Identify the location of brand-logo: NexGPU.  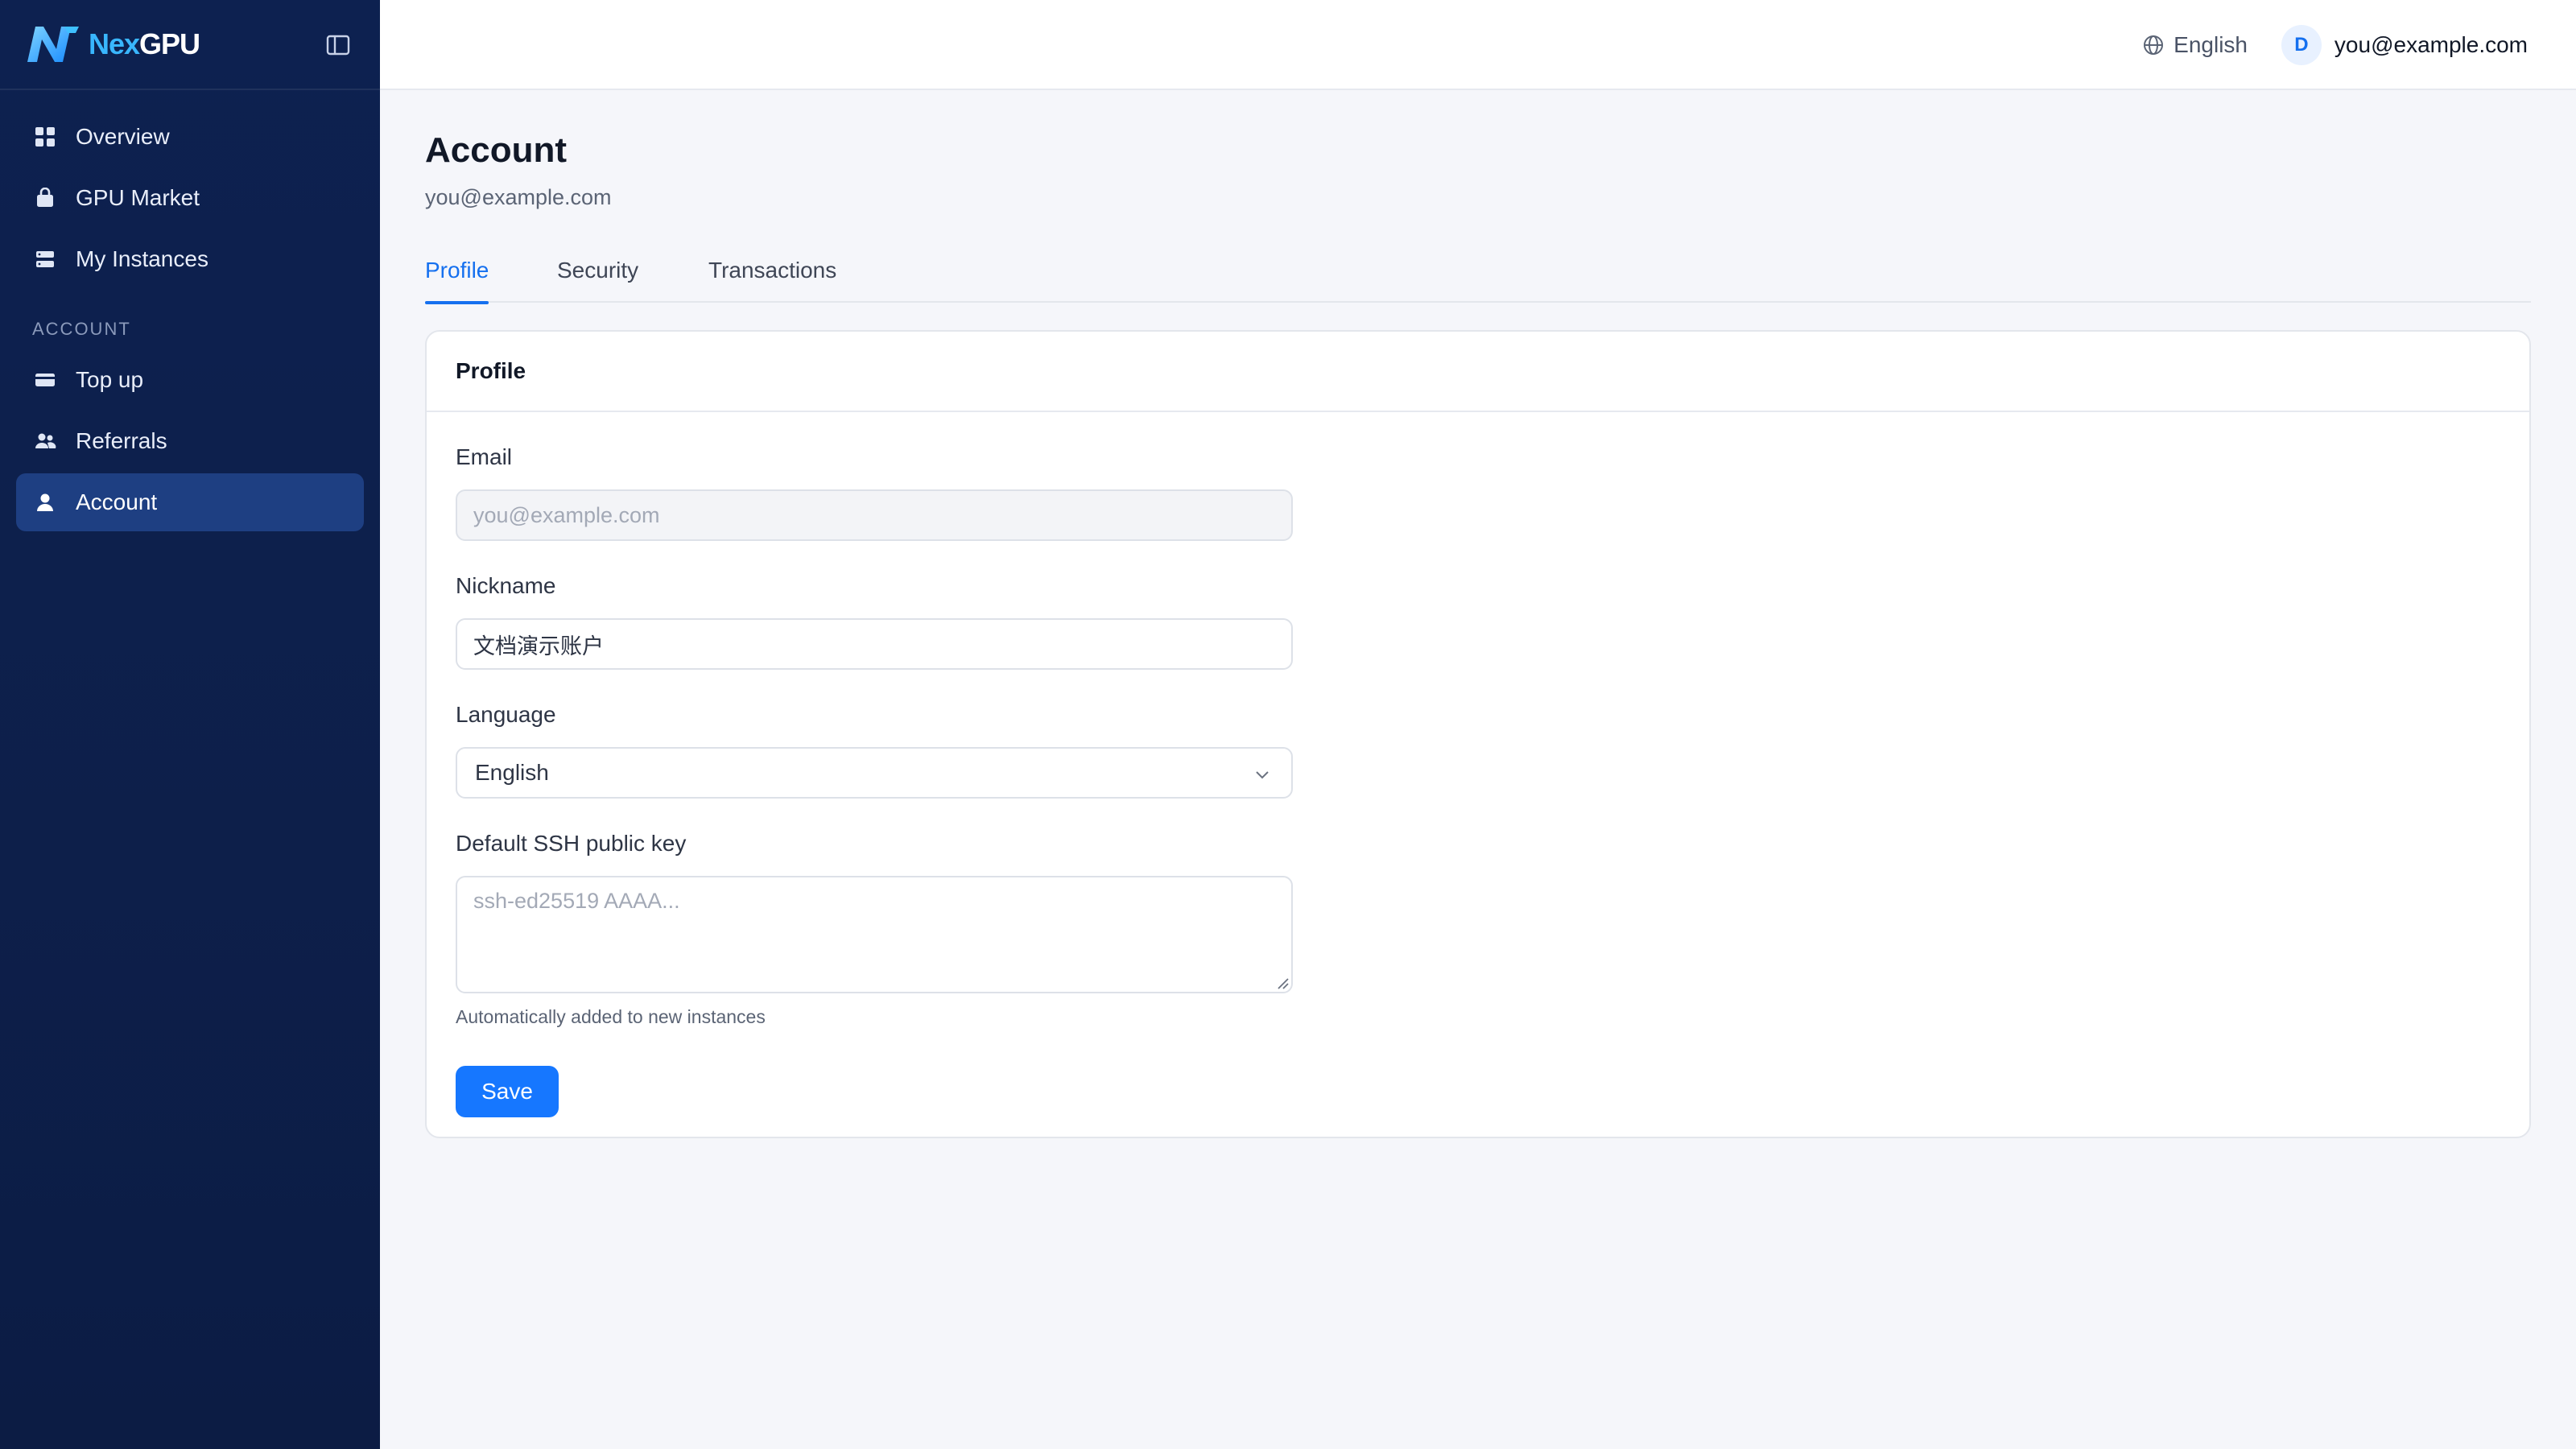
(112, 44).